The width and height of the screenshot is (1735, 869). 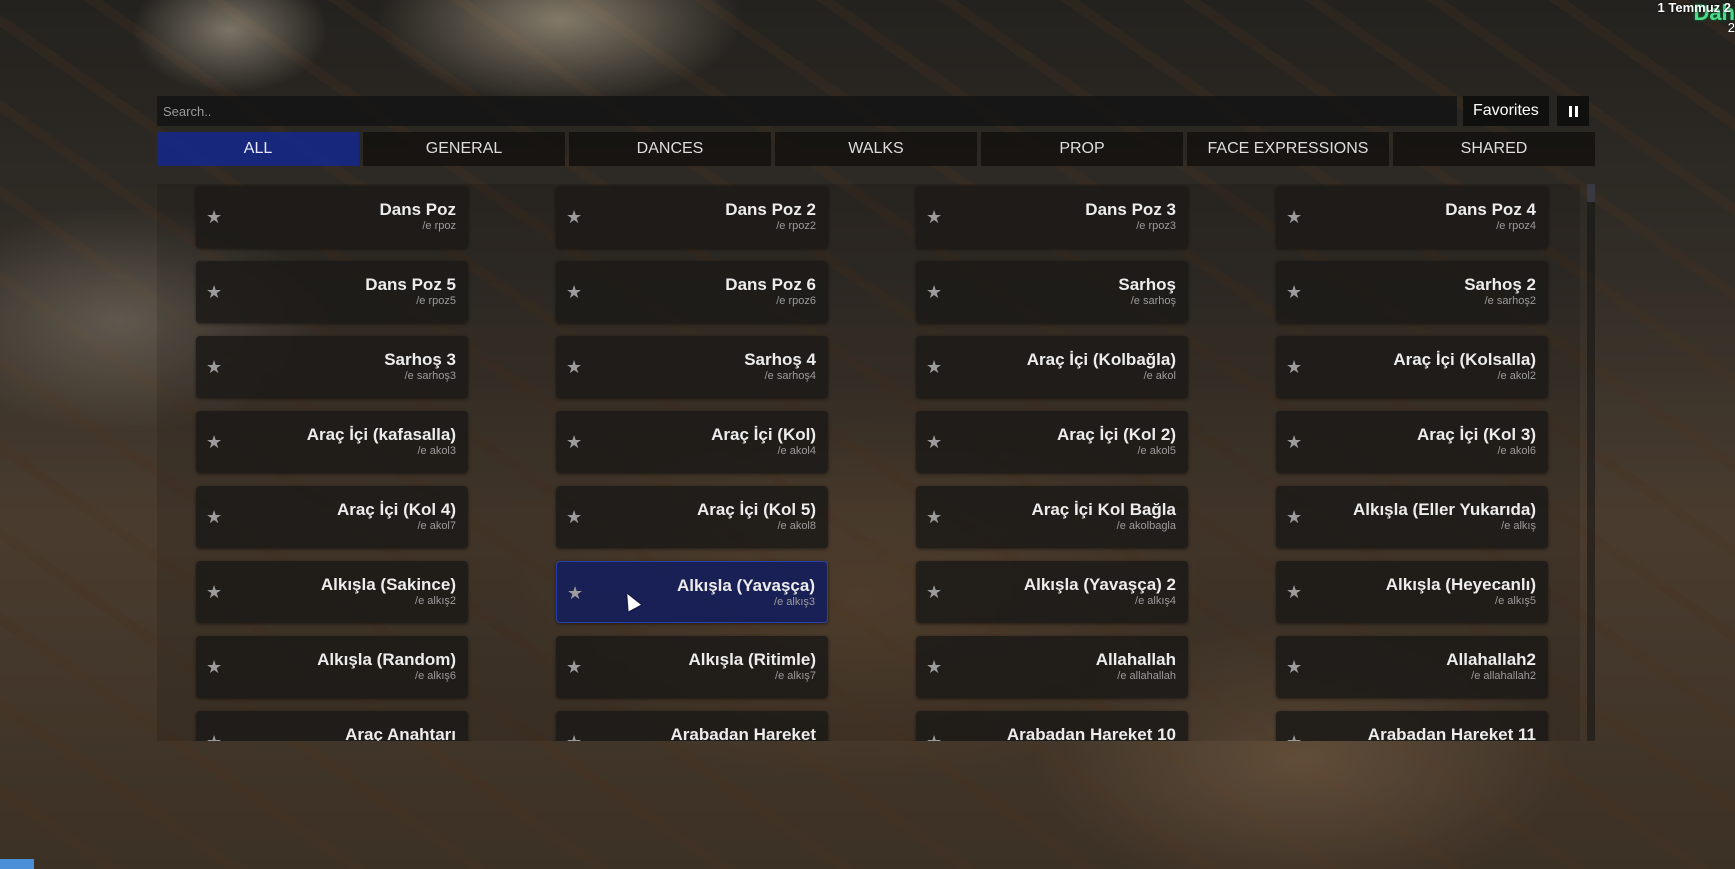 I want to click on emote-card: ★ Arabadan Hareket 11, so click(x=1412, y=726).